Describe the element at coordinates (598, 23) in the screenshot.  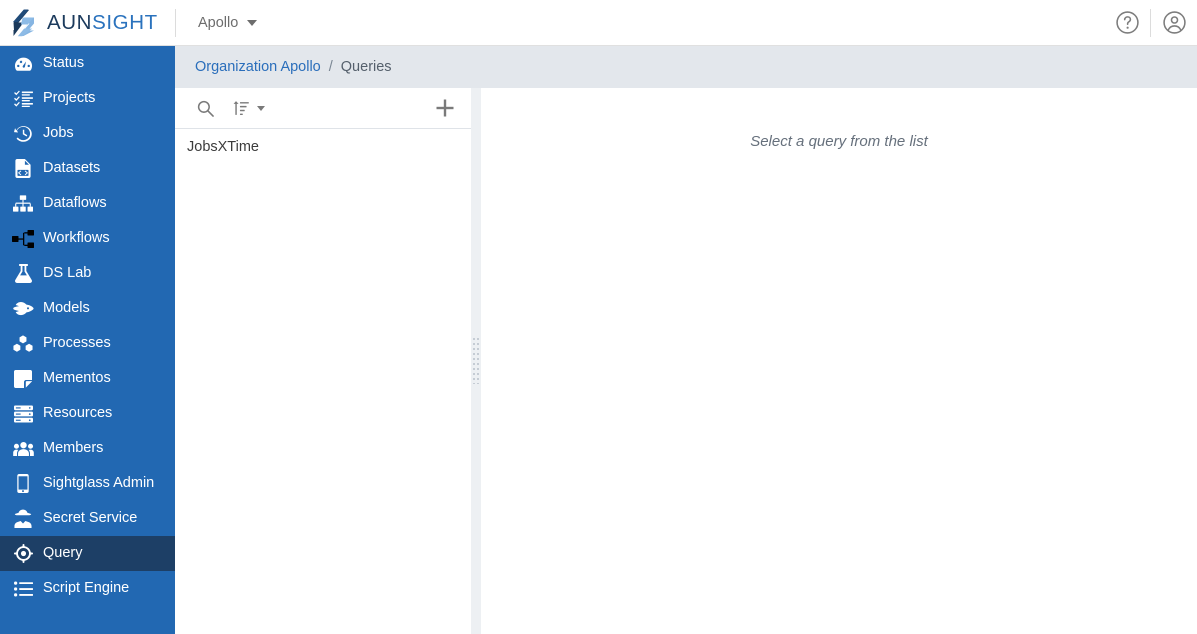
I see `top-header-bar: AUNSIGHT Apollo` at that location.